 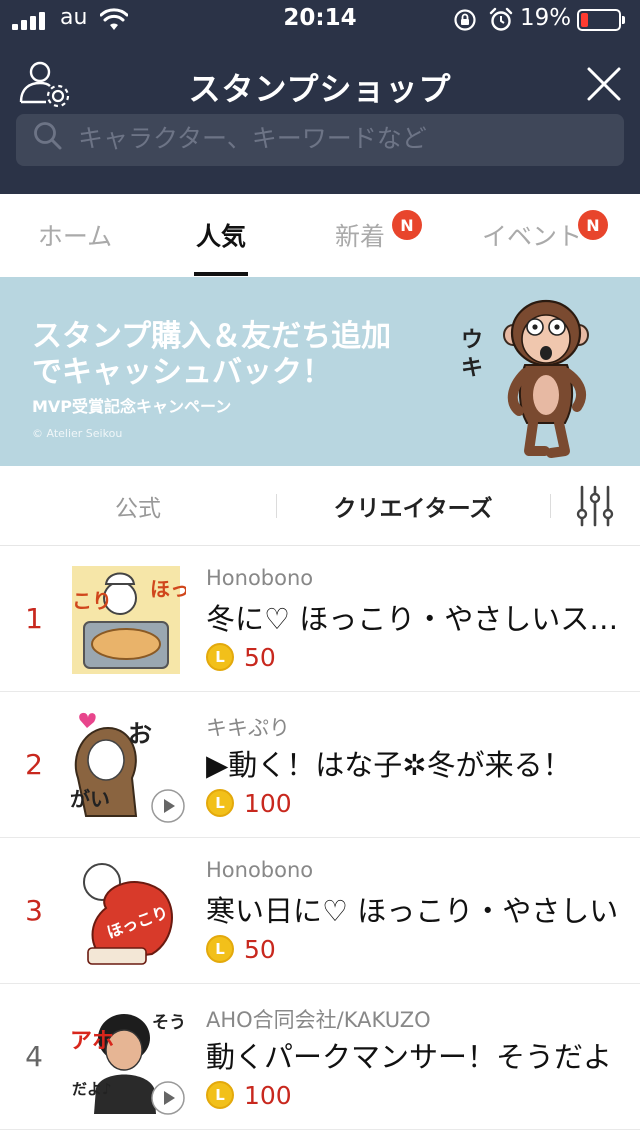 I want to click on page-title: スタンプショップ, so click(x=320, y=89).